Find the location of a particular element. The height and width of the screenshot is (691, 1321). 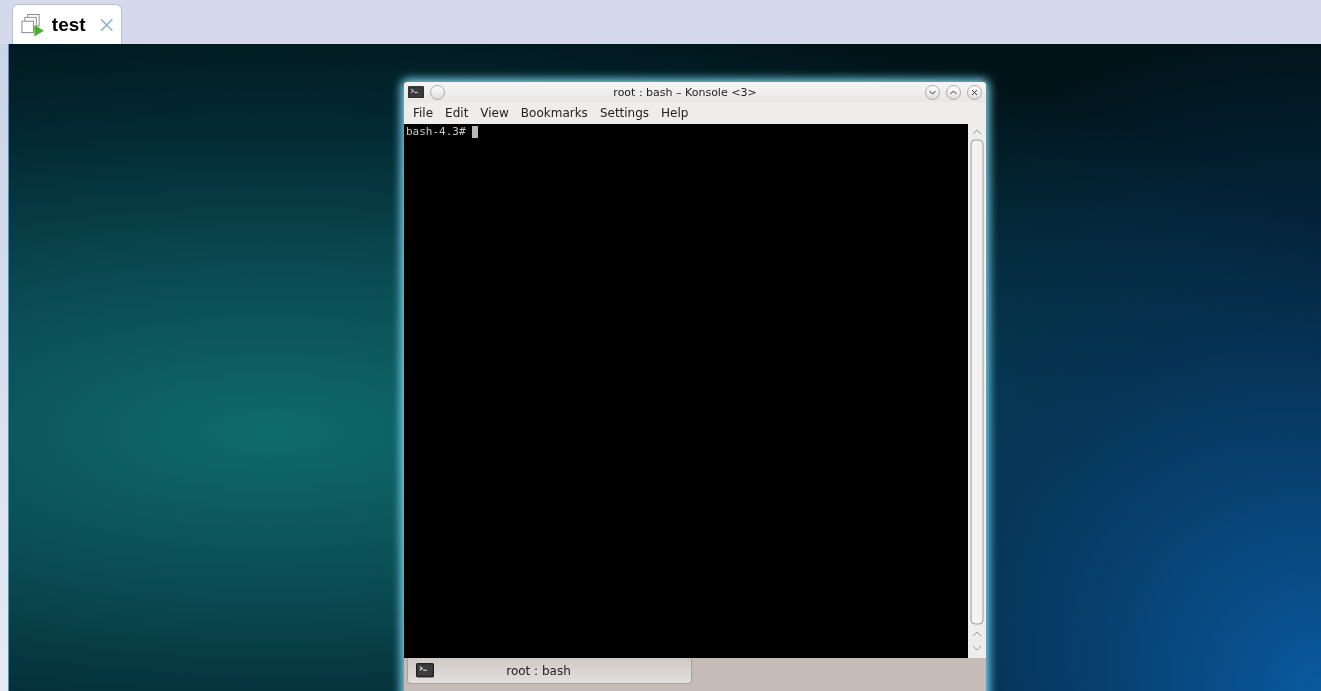

menu-item: Edit is located at coordinates (457, 113).